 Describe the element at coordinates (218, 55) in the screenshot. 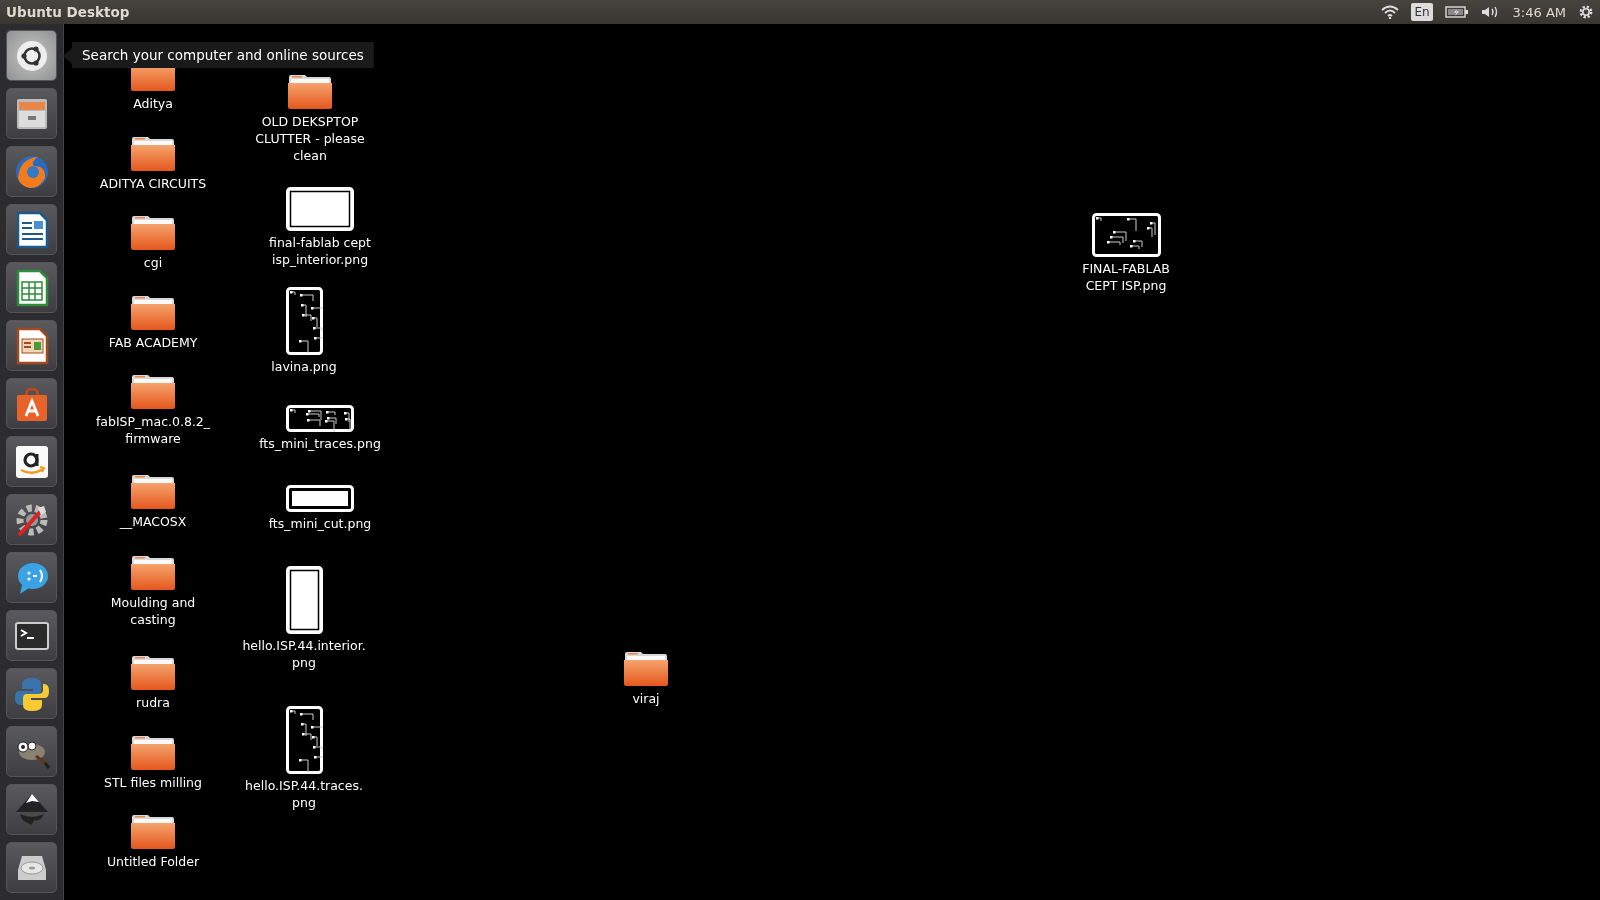

I see `tooltip: Search your computer and online sources` at that location.